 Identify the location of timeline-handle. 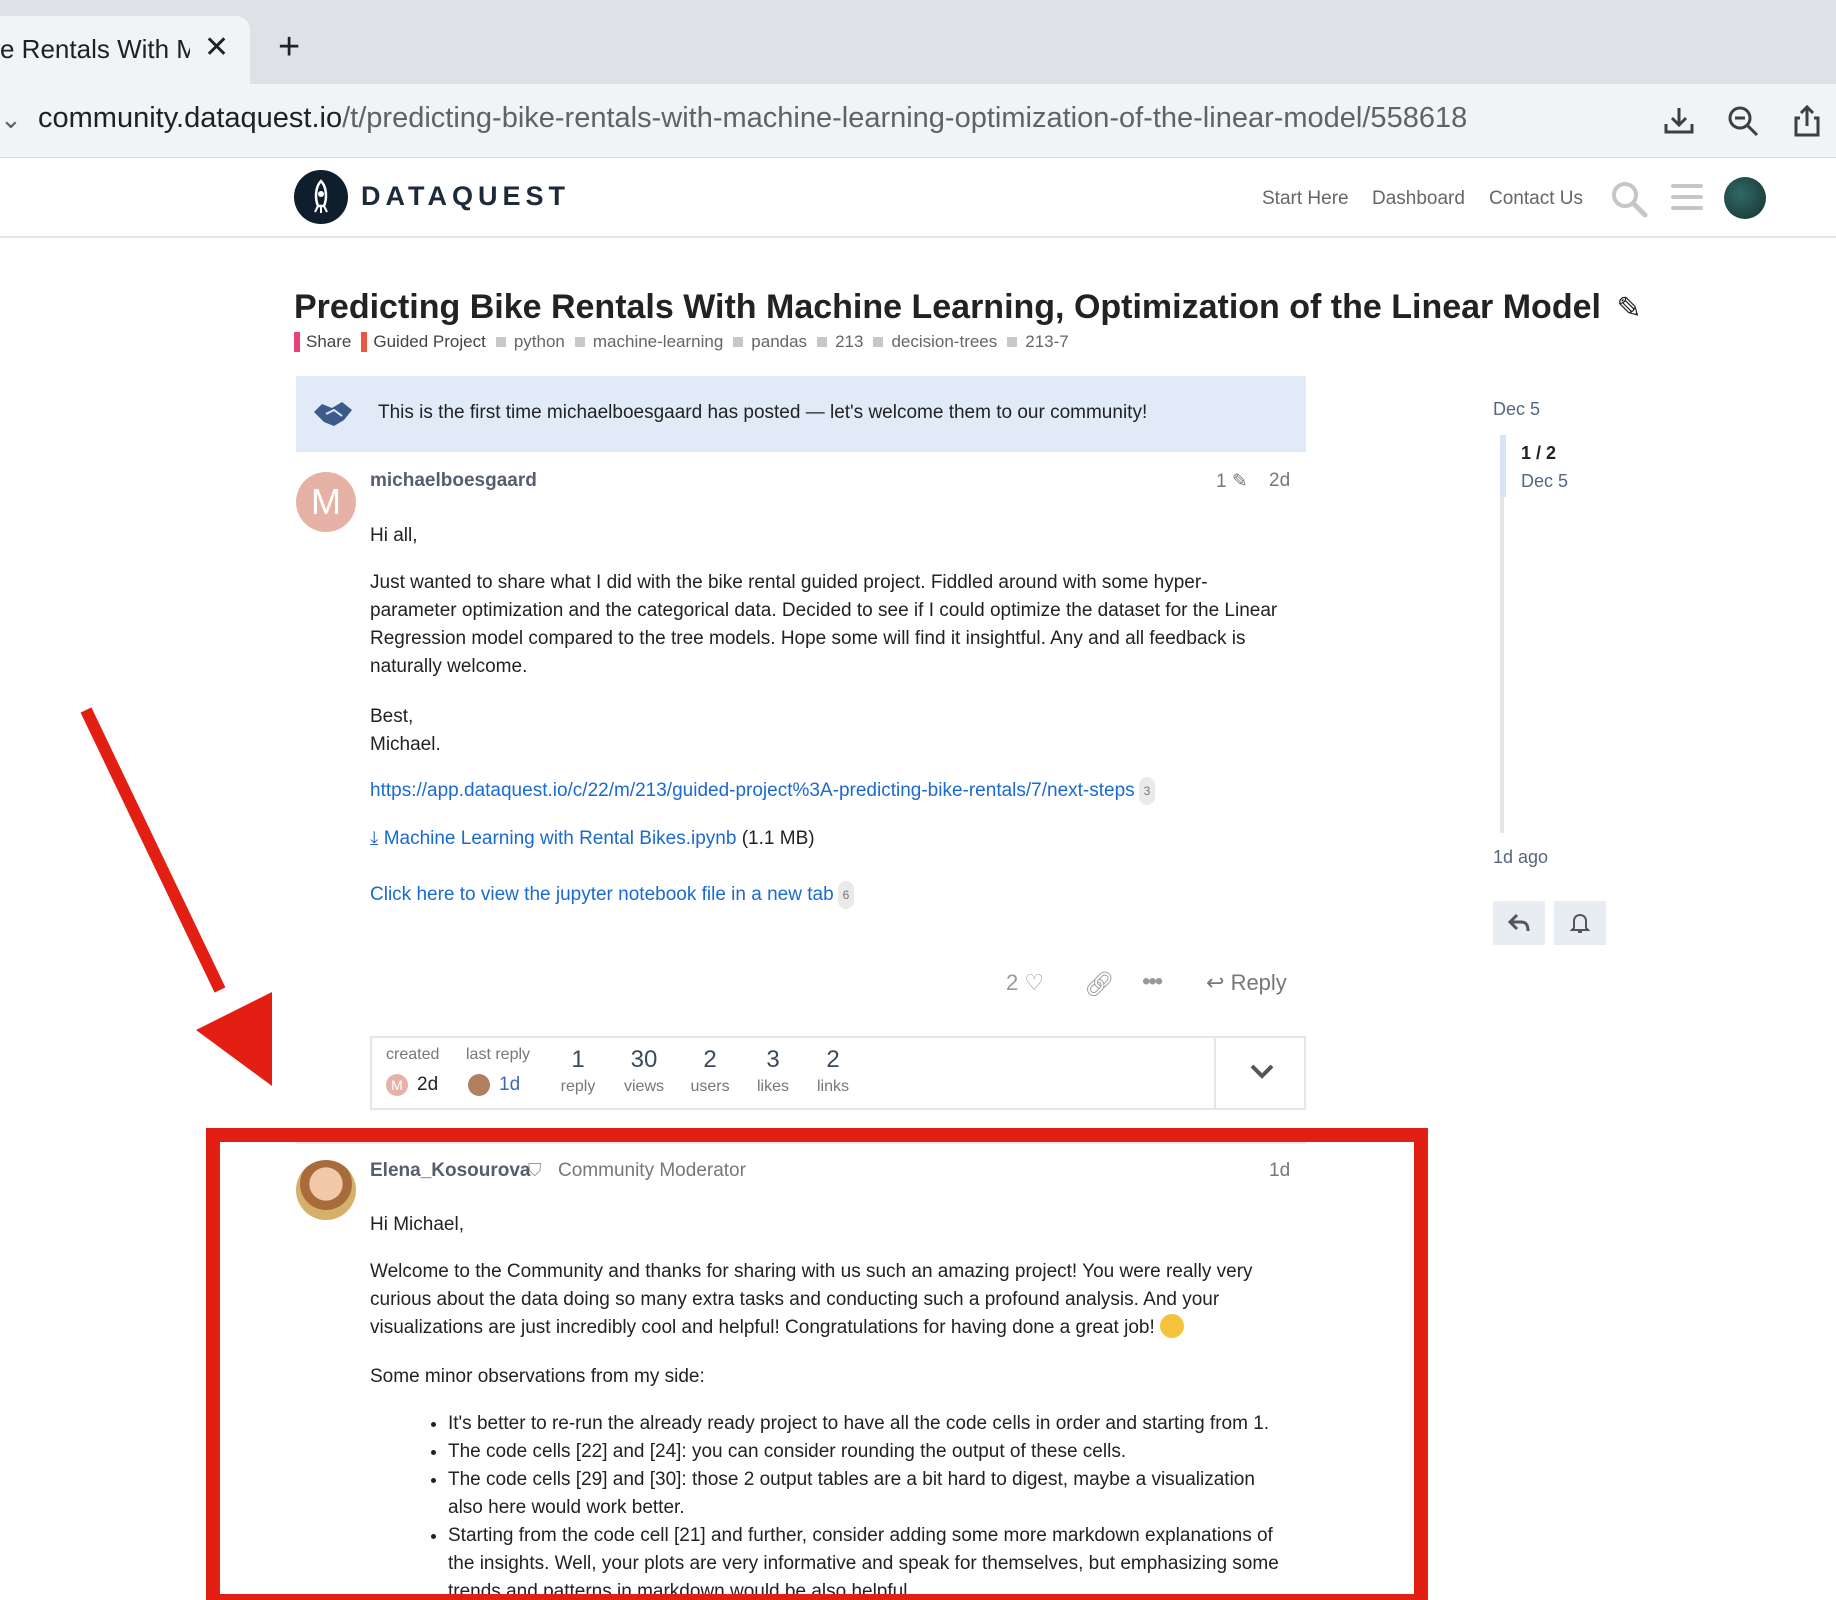
(1503, 466).